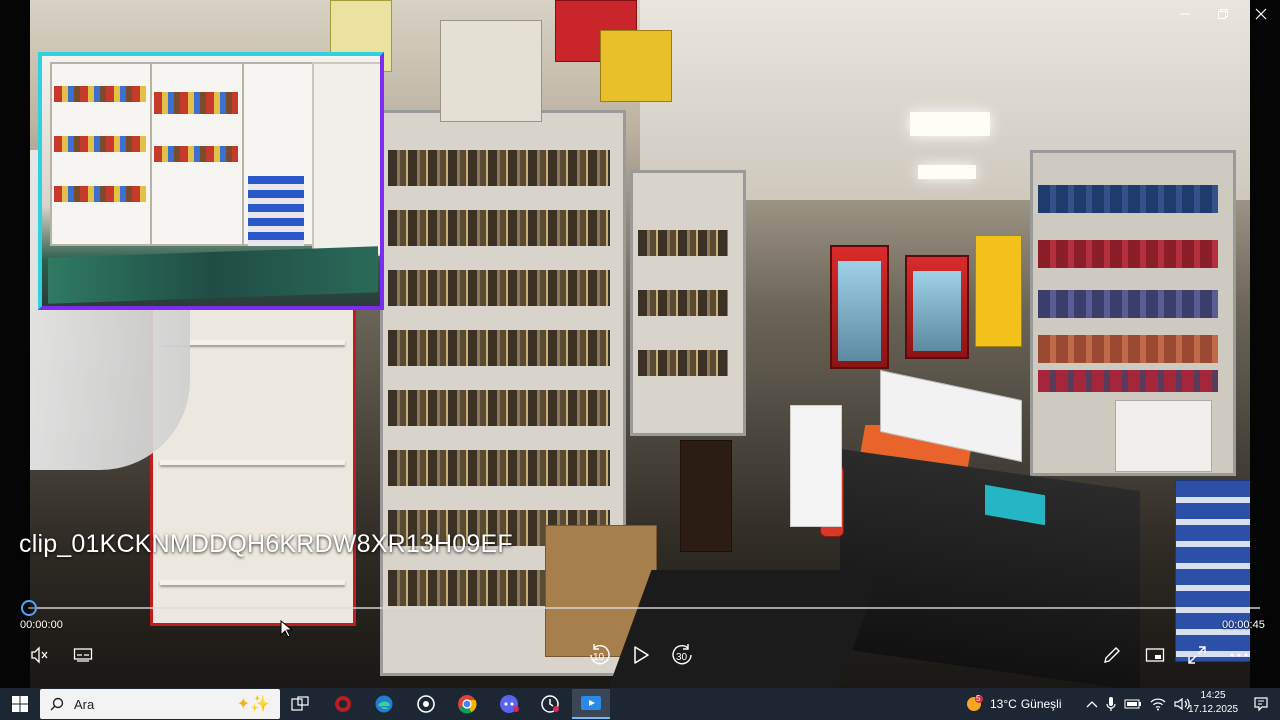  I want to click on miniplayer-icon, so click(1155, 655).